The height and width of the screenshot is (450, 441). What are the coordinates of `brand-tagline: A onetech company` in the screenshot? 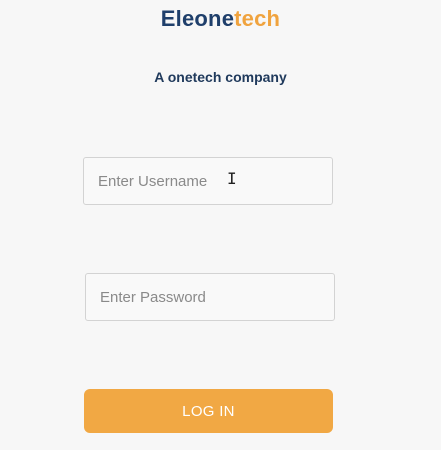 It's located at (220, 77).